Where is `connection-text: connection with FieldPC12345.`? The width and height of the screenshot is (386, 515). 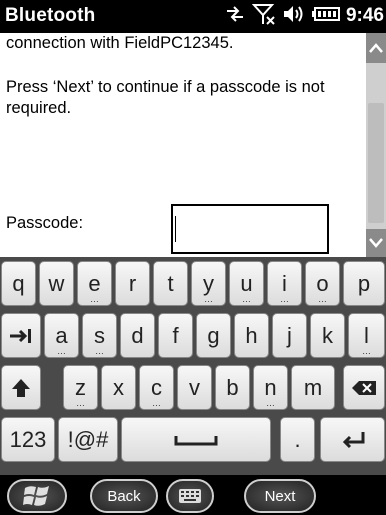
connection-text: connection with FieldPC12345. is located at coordinates (120, 43).